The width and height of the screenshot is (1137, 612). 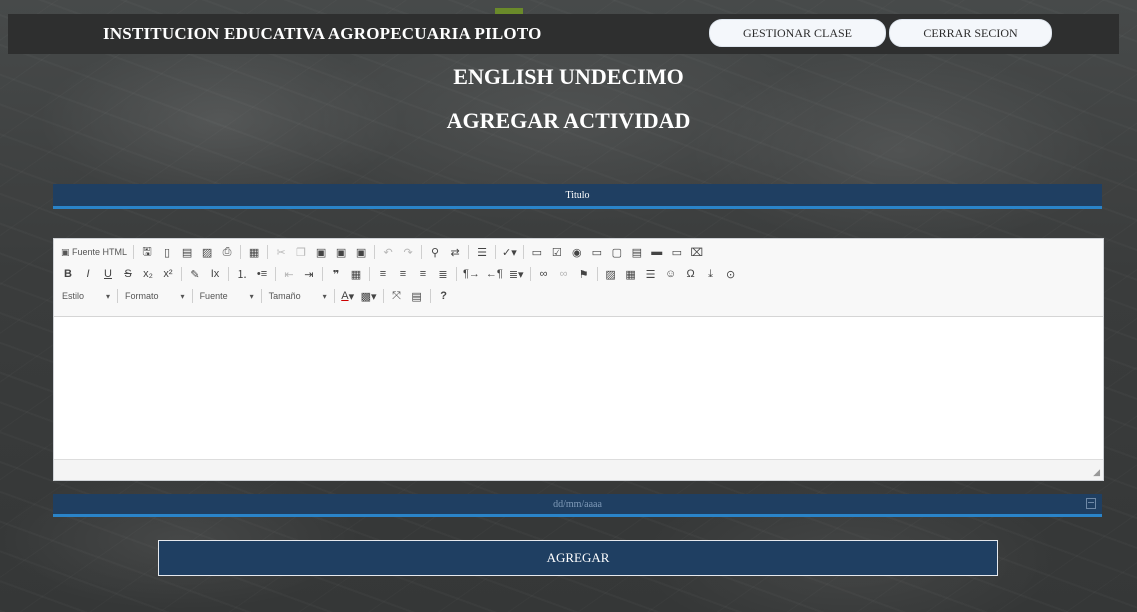 I want to click on special-char-button: Ω, so click(x=691, y=274).